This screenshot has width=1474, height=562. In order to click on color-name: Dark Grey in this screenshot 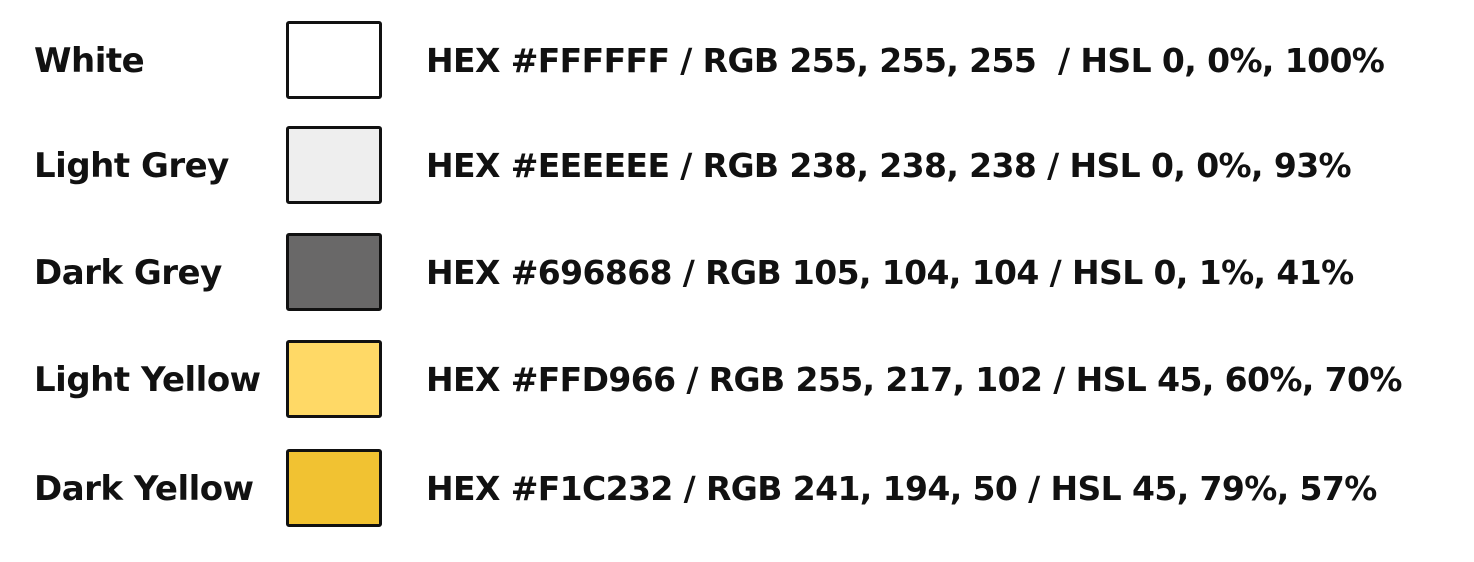, I will do `click(128, 273)`.